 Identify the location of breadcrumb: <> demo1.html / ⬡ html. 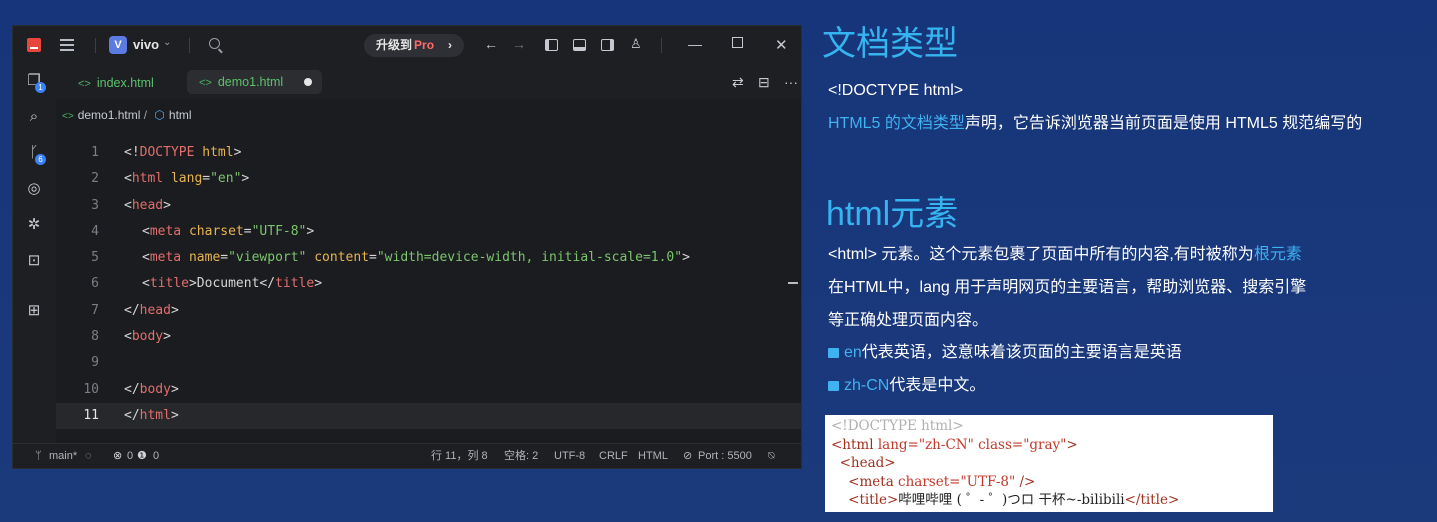
(127, 115).